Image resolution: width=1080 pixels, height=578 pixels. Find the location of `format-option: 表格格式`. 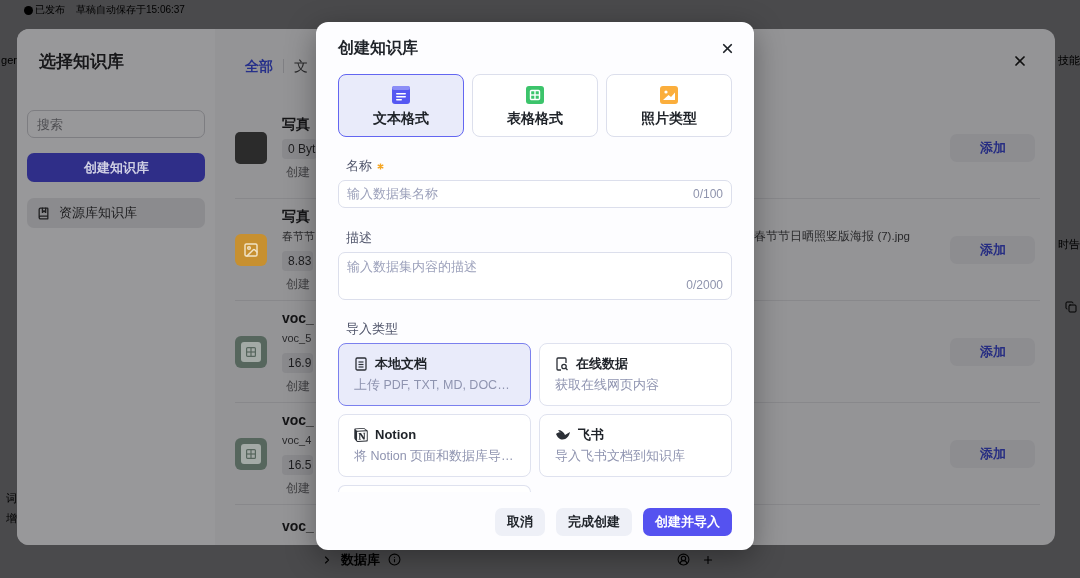

format-option: 表格格式 is located at coordinates (535, 105).